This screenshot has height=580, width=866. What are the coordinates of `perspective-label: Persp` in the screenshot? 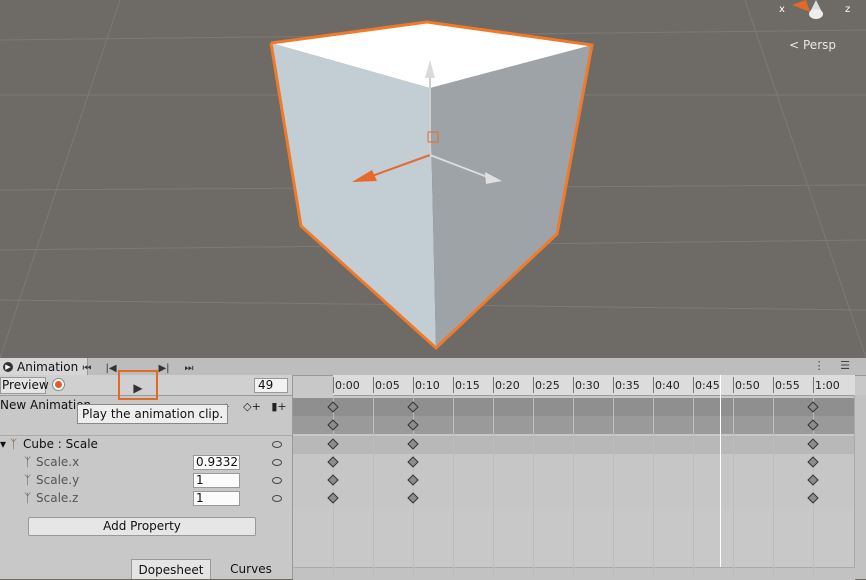 It's located at (819, 45).